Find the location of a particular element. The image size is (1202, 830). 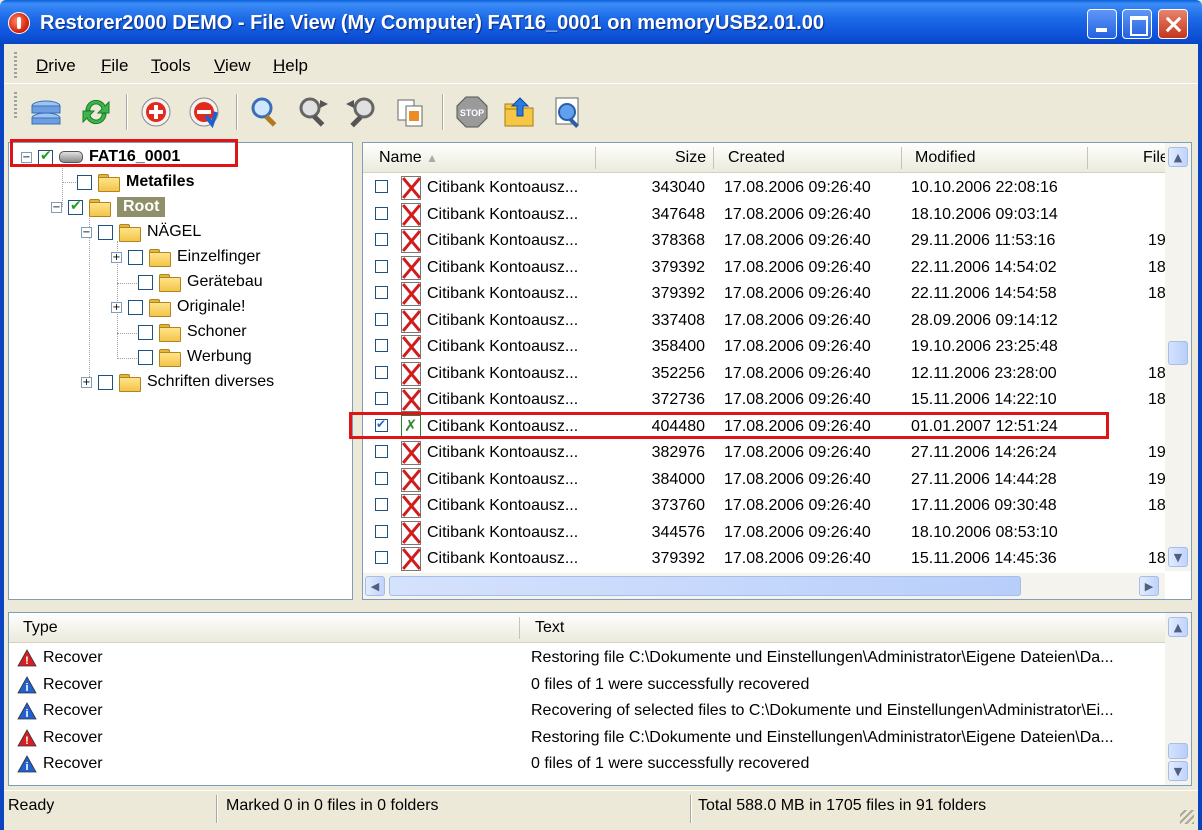

open-folder-icon is located at coordinates (520, 112).